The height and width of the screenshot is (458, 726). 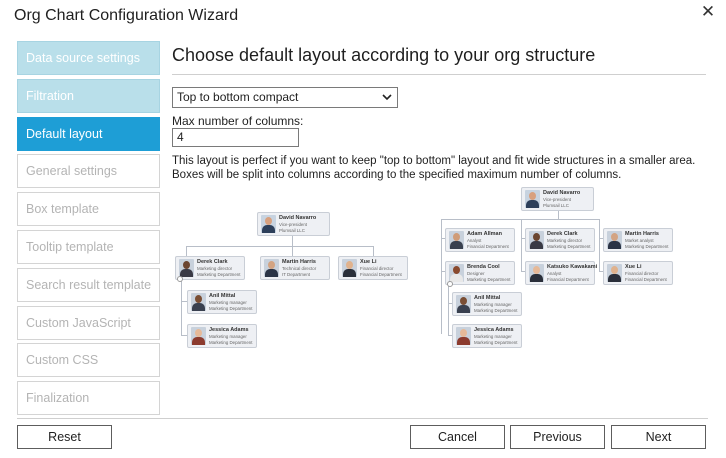 What do you see at coordinates (126, 15) in the screenshot?
I see `window-title: Org Chart Configuration Wizard` at bounding box center [126, 15].